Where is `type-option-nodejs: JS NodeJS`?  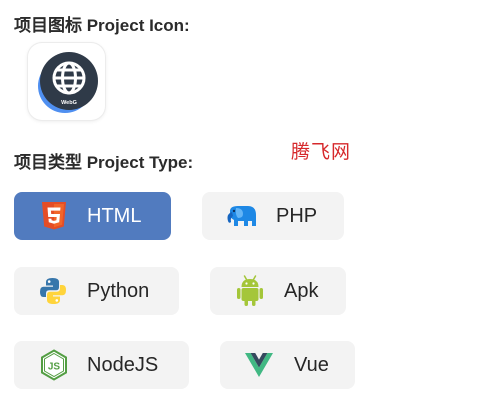 type-option-nodejs: JS NodeJS is located at coordinates (101, 365).